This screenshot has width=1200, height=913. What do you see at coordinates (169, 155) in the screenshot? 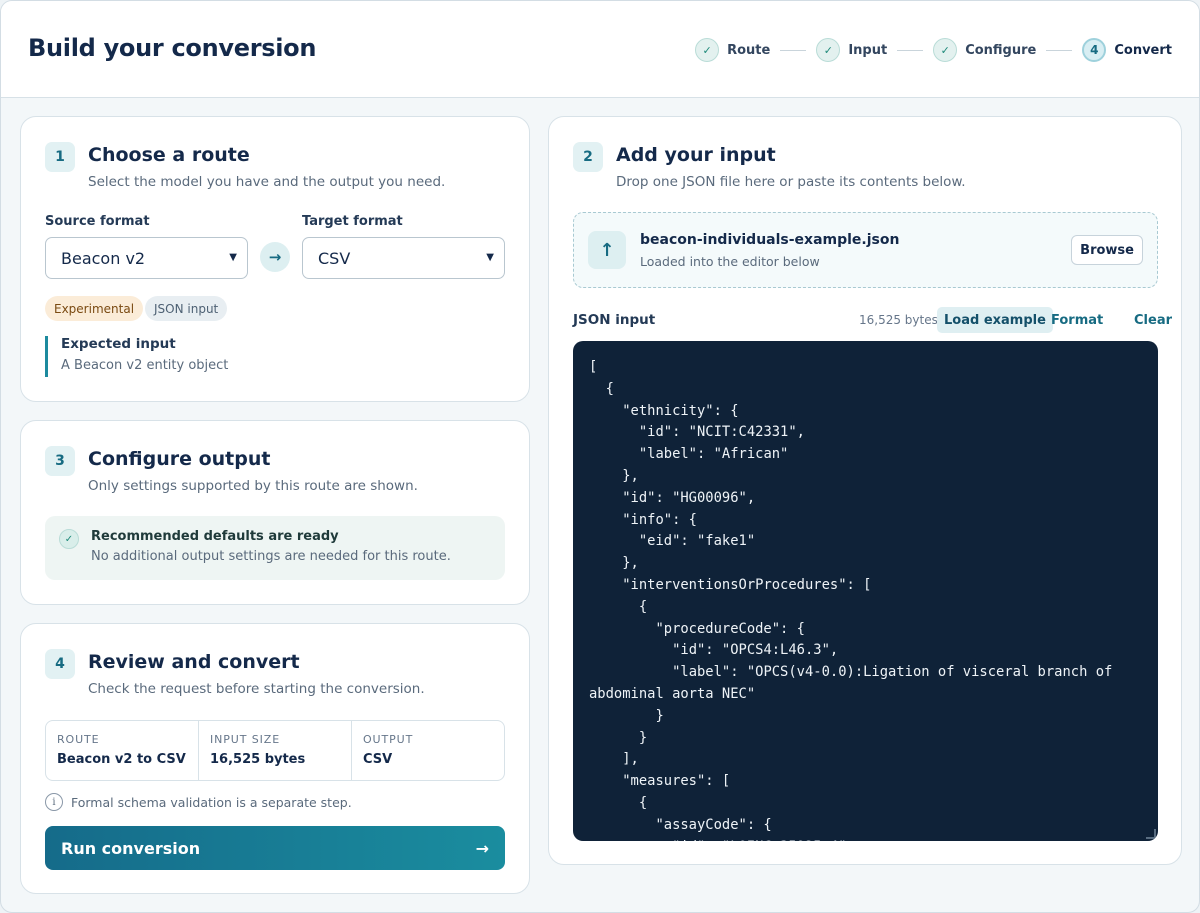
I see `card-title: Choose a route` at bounding box center [169, 155].